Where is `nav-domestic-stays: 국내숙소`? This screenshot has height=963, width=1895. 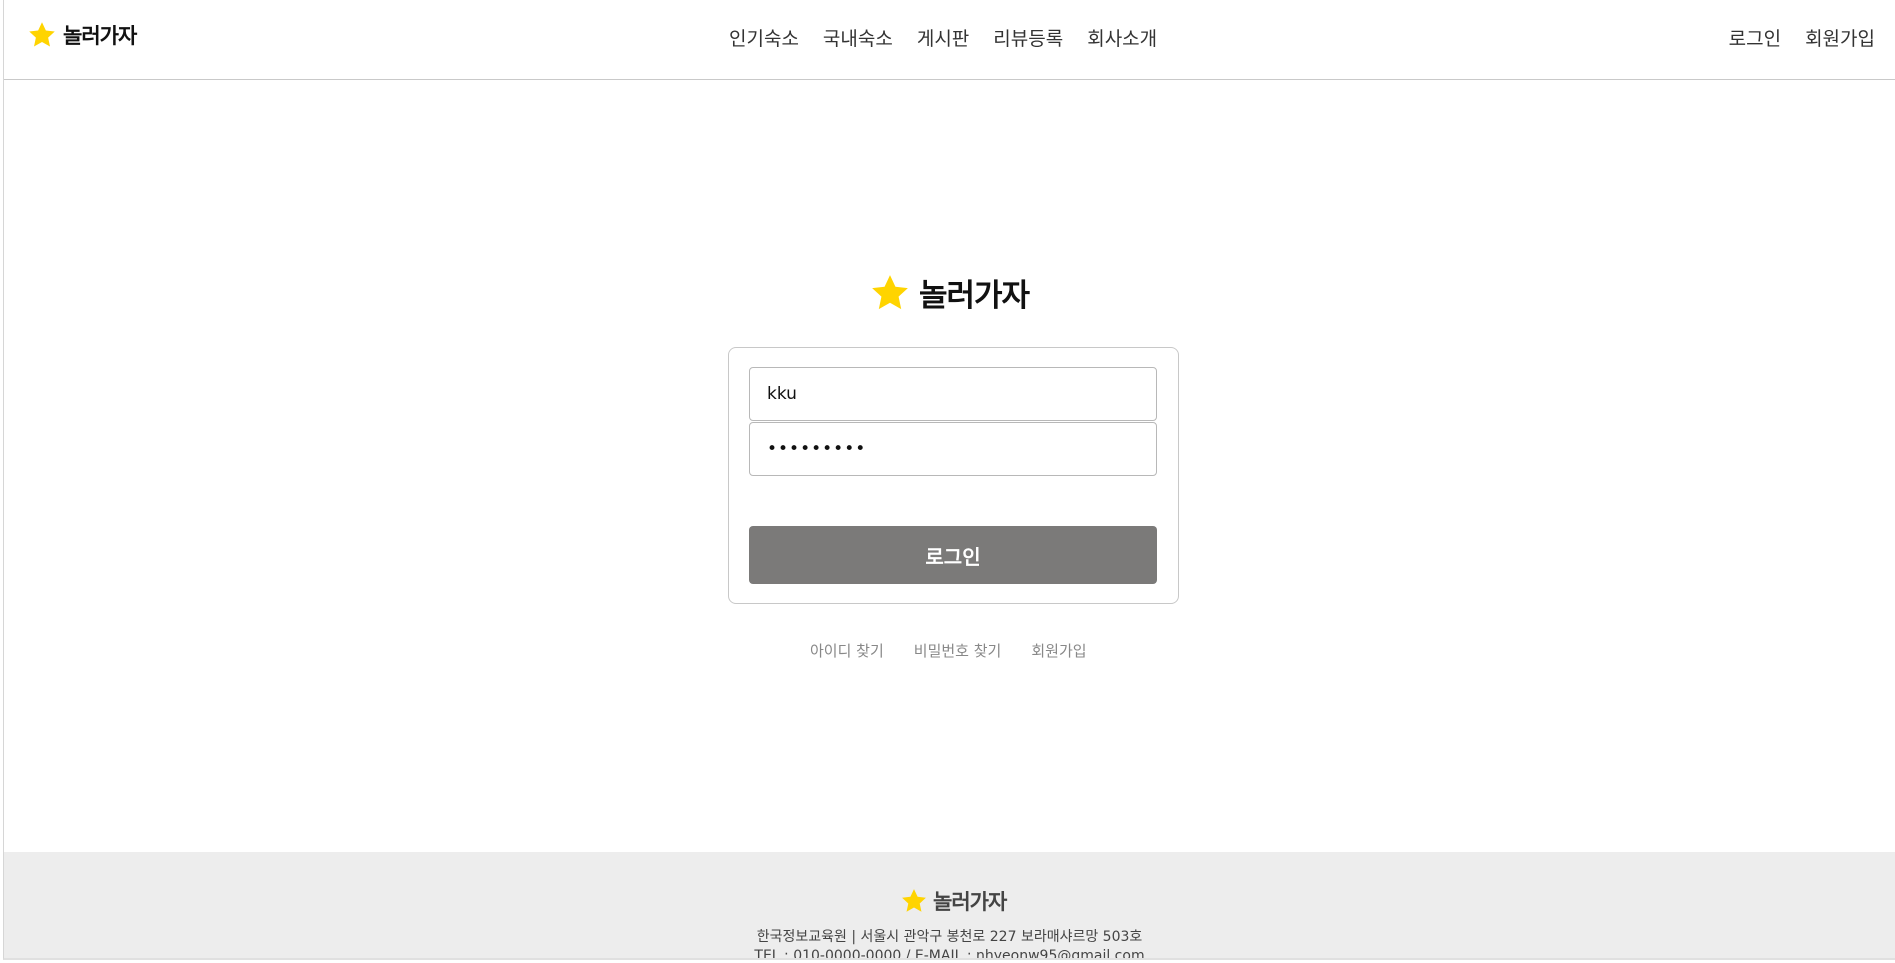
nav-domestic-stays: 국내숙소 is located at coordinates (858, 37).